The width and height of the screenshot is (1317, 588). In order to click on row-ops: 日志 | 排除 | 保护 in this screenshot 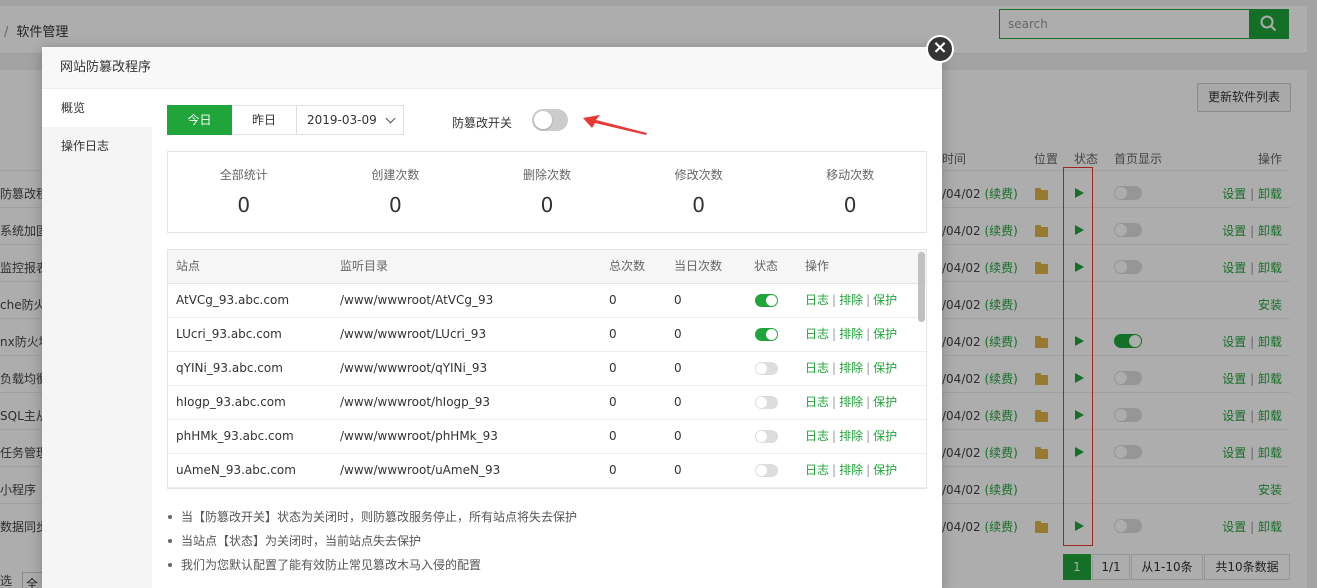, I will do `click(851, 402)`.